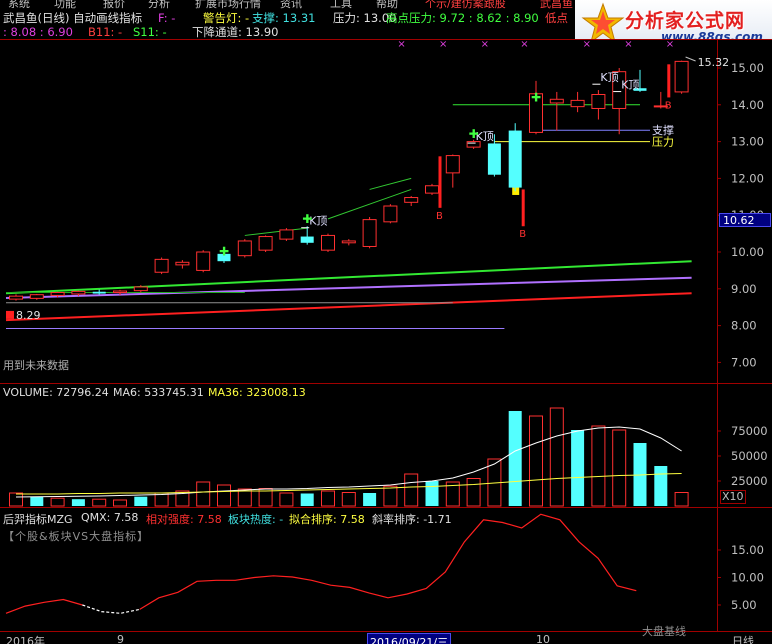  I want to click on price-axis-label: 14.00, so click(747, 105).